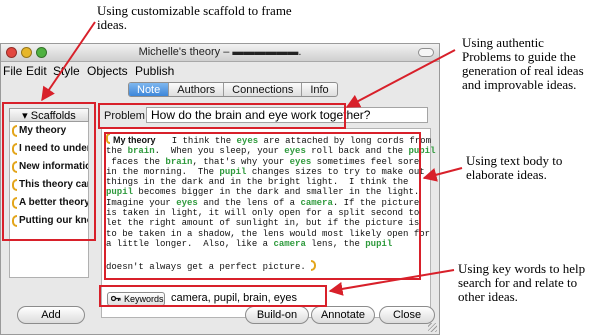 The width and height of the screenshot is (590, 335). I want to click on scaffold-item: This theory cann, so click(49, 185).